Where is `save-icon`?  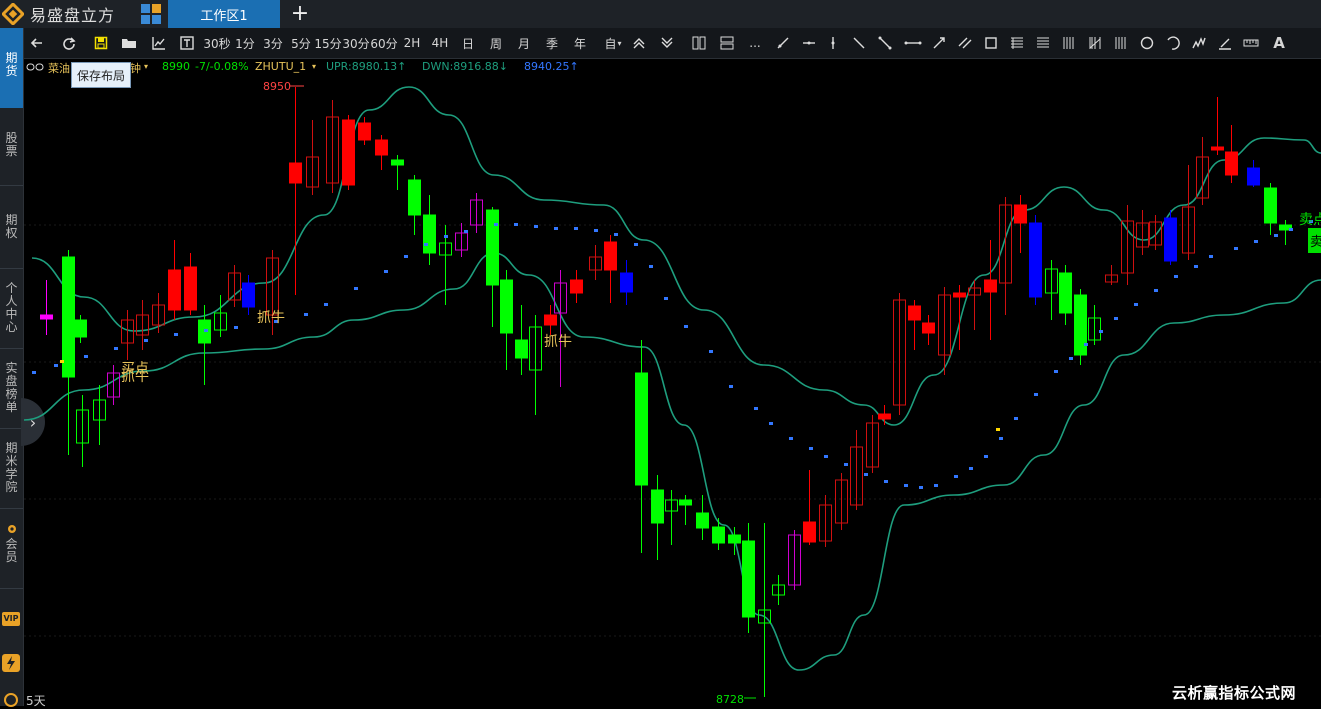 save-icon is located at coordinates (101, 43).